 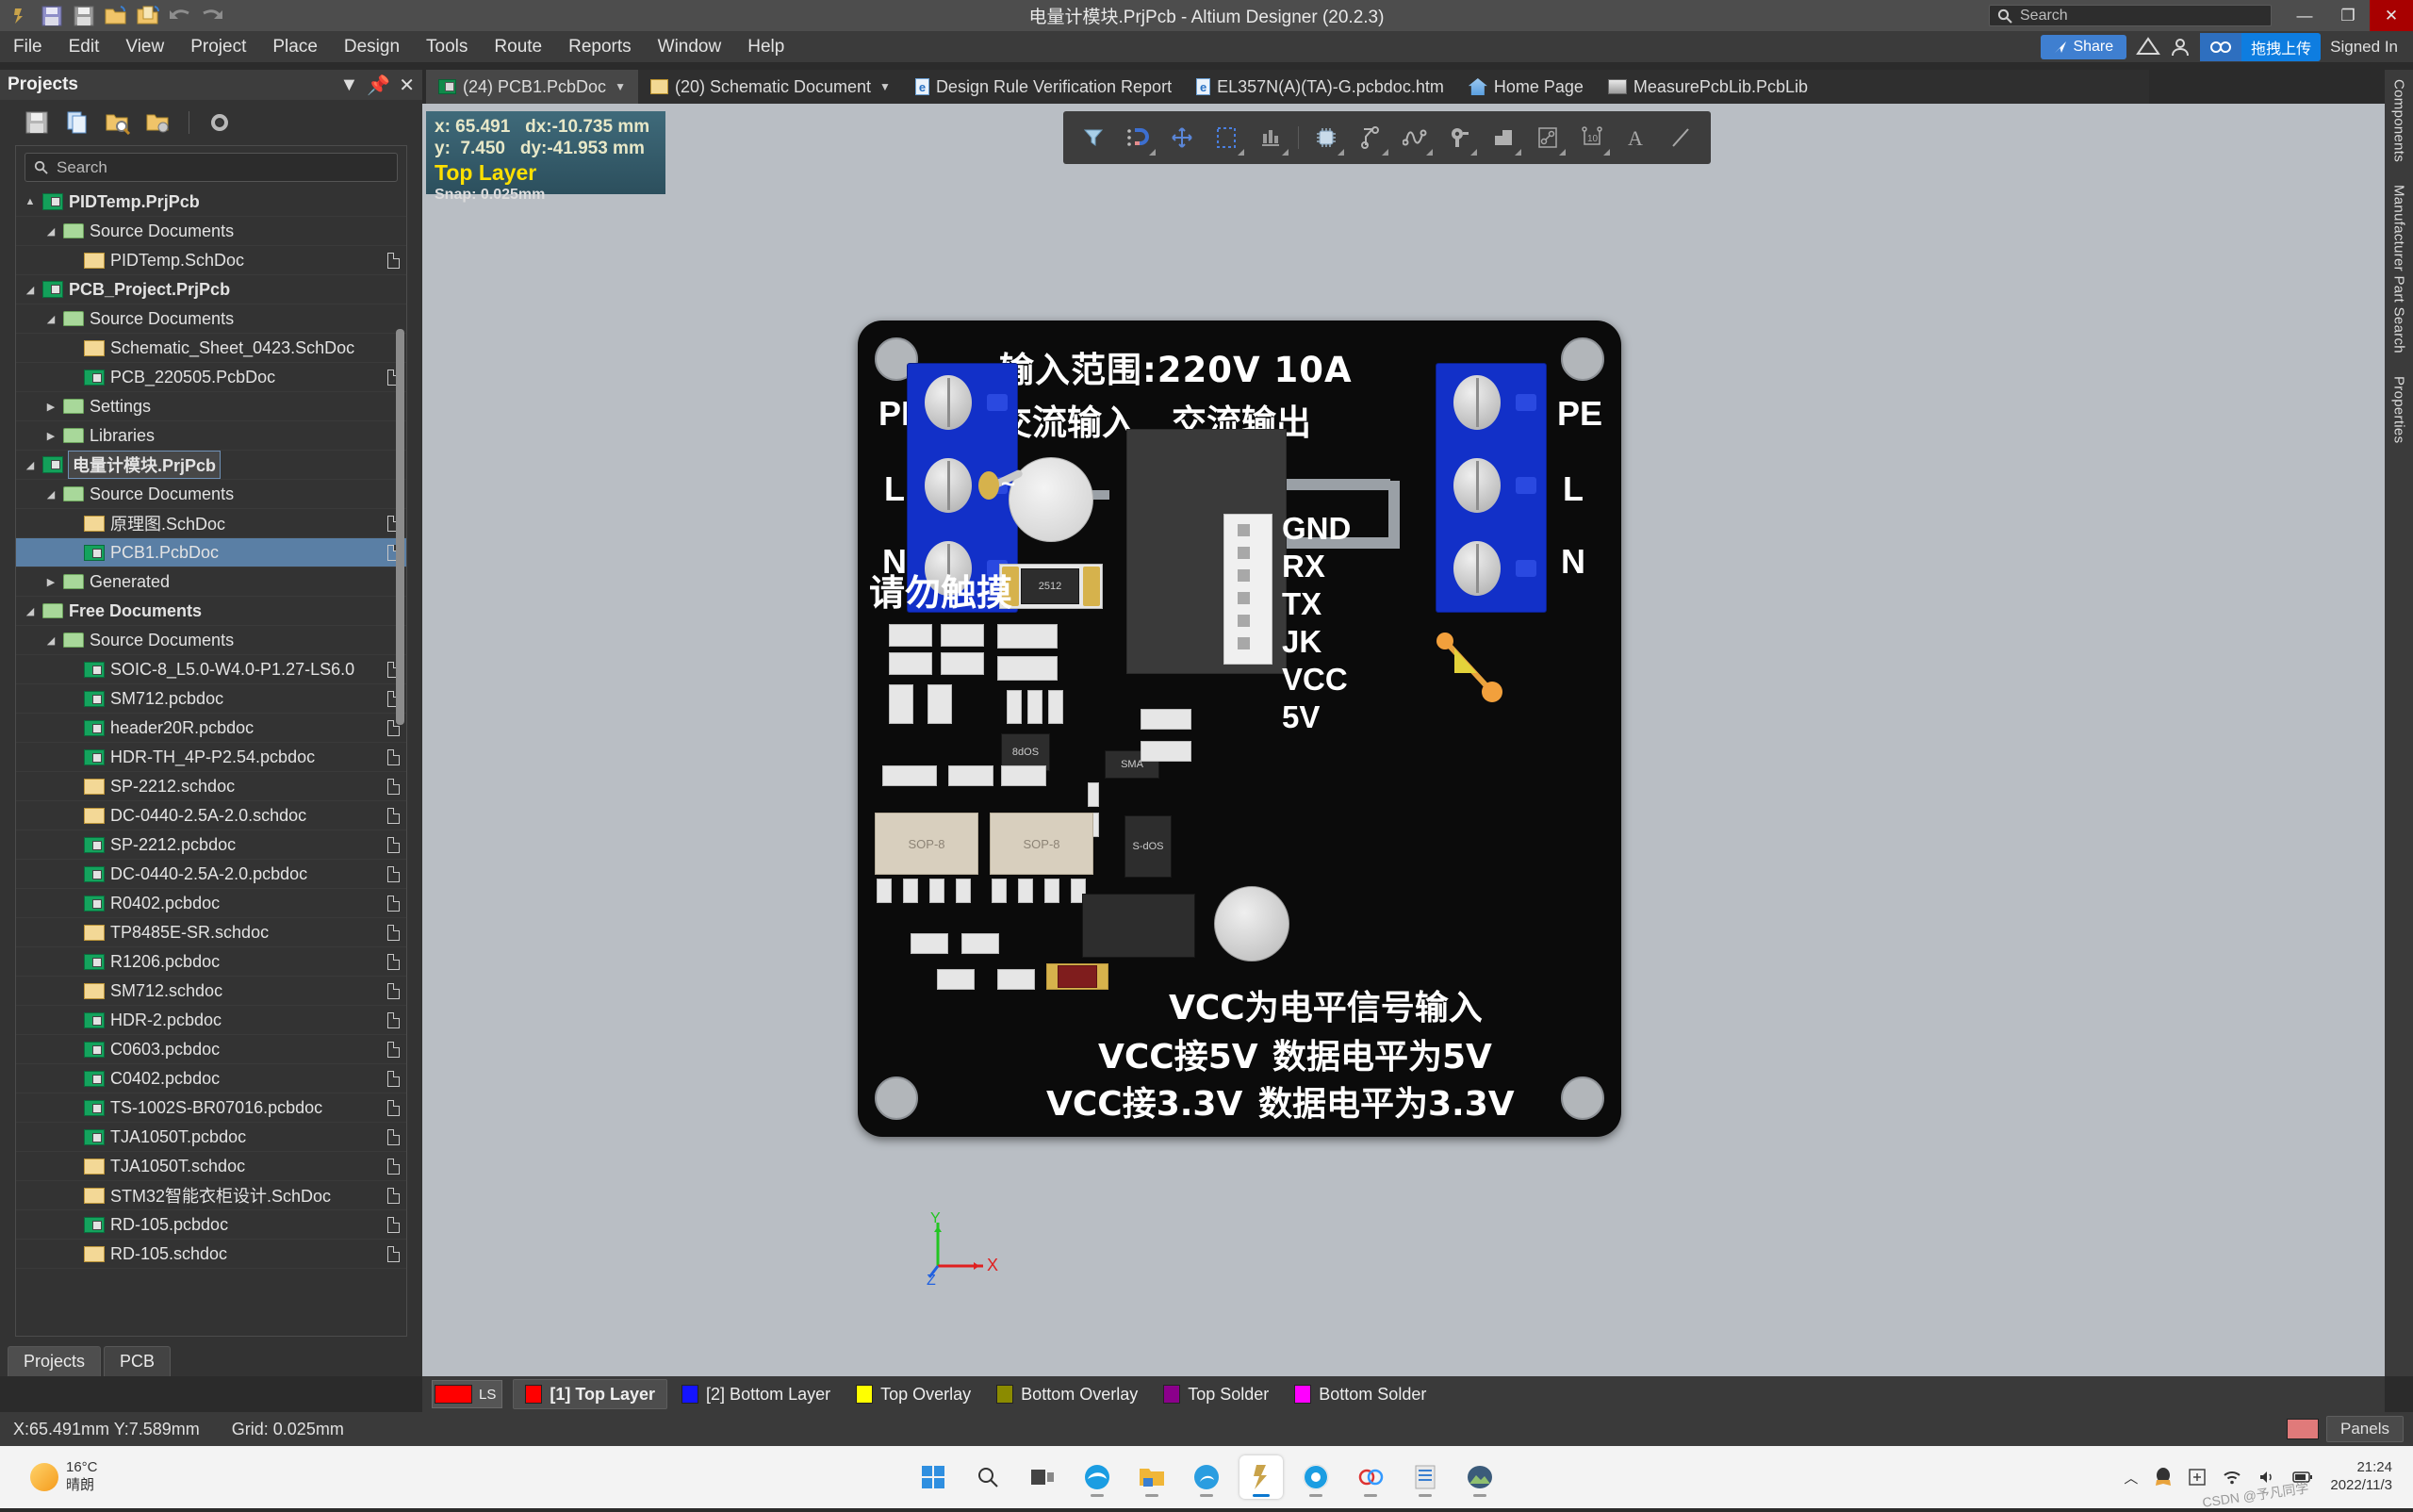 What do you see at coordinates (447, 47) in the screenshot?
I see `menu-tools: Tools` at bounding box center [447, 47].